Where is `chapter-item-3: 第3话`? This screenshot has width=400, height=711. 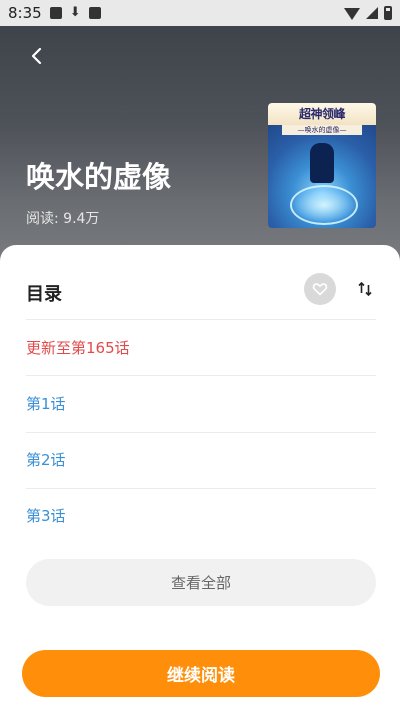
chapter-item-3: 第3话 is located at coordinates (201, 516).